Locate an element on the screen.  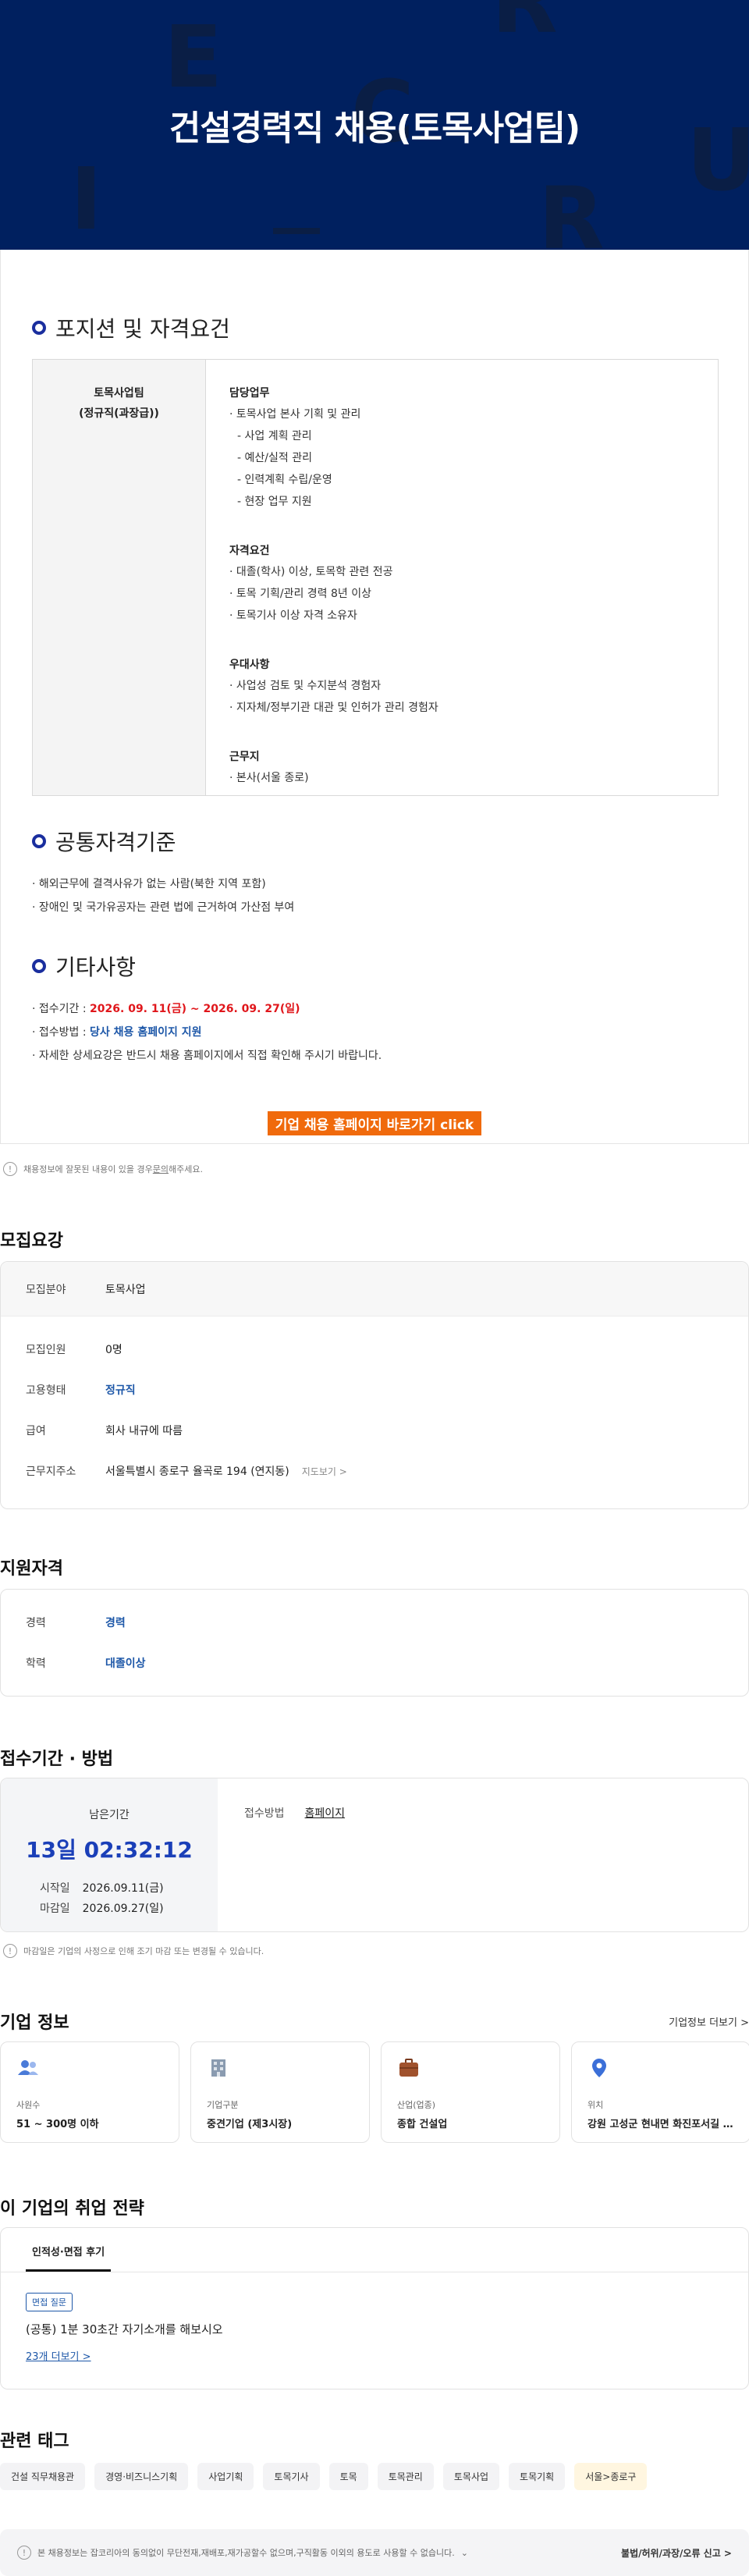
tag-item: 토목기사 is located at coordinates (291, 2476).